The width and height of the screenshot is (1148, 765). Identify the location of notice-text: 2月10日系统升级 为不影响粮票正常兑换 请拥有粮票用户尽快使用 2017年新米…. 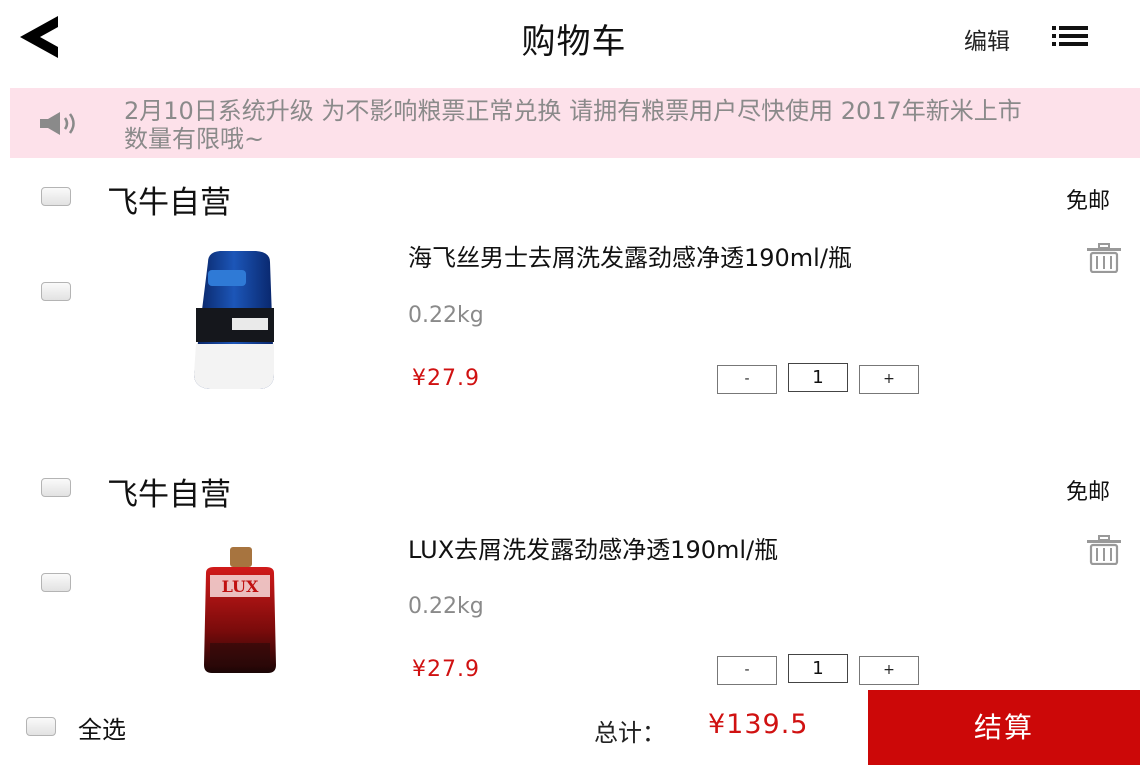
(573, 125).